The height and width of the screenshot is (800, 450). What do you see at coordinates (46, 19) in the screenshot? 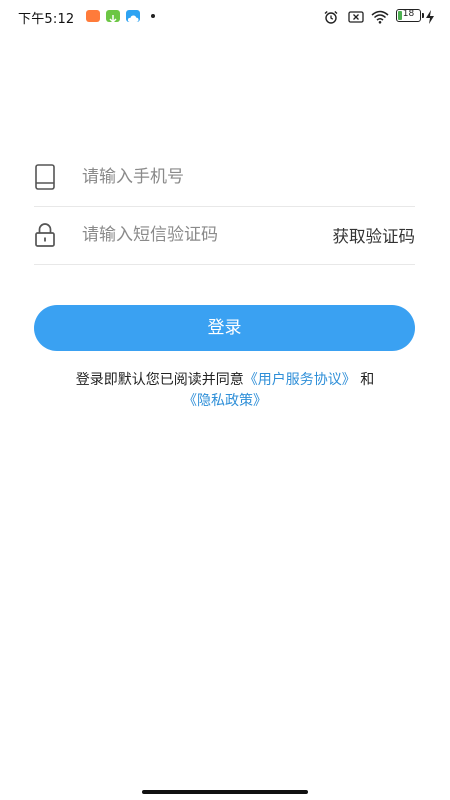
I see `status-time: 下午5:12` at bounding box center [46, 19].